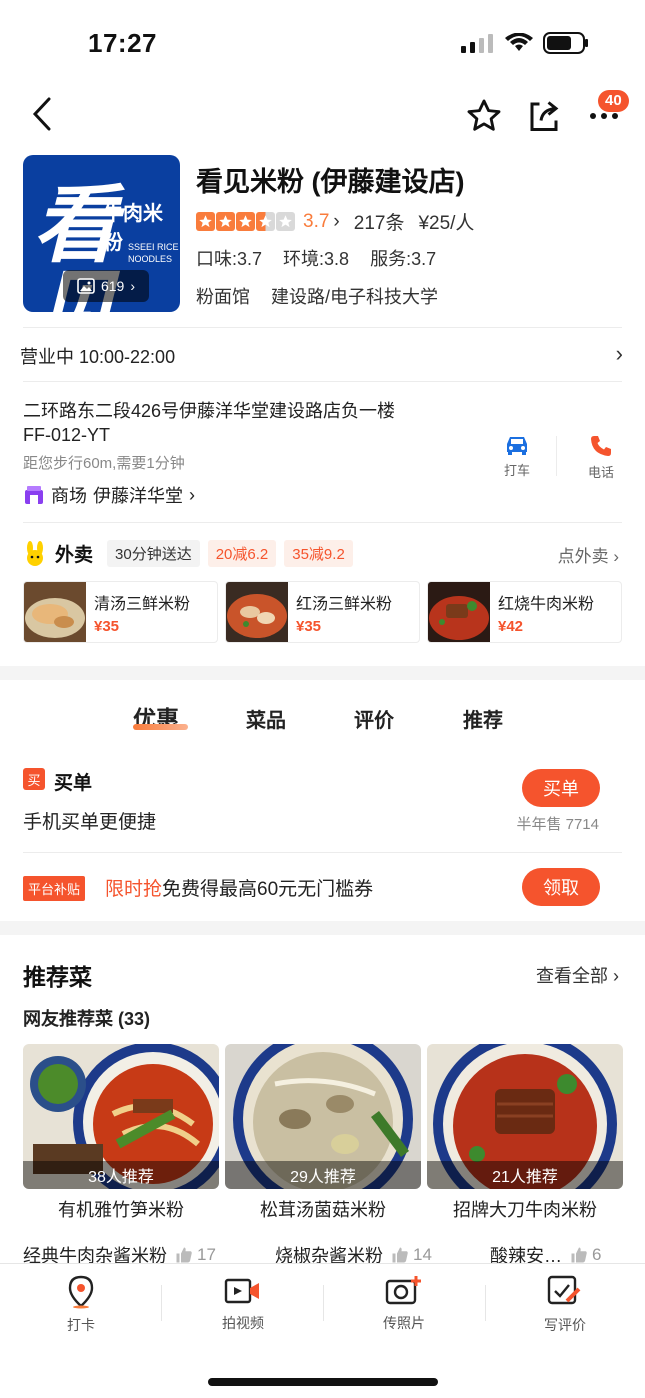 This screenshot has height=1398, width=645. I want to click on share-icon, so click(544, 116).